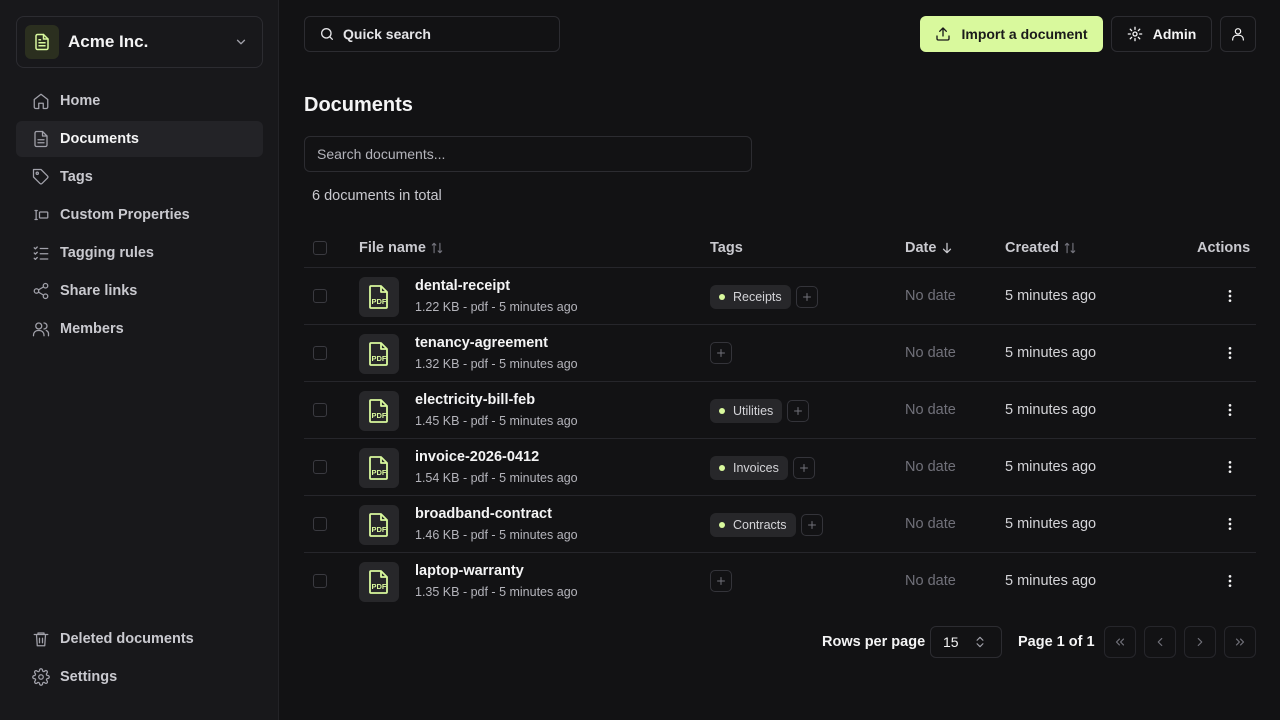 Image resolution: width=1280 pixels, height=720 pixels. I want to click on tag-badge: Utilities, so click(746, 411).